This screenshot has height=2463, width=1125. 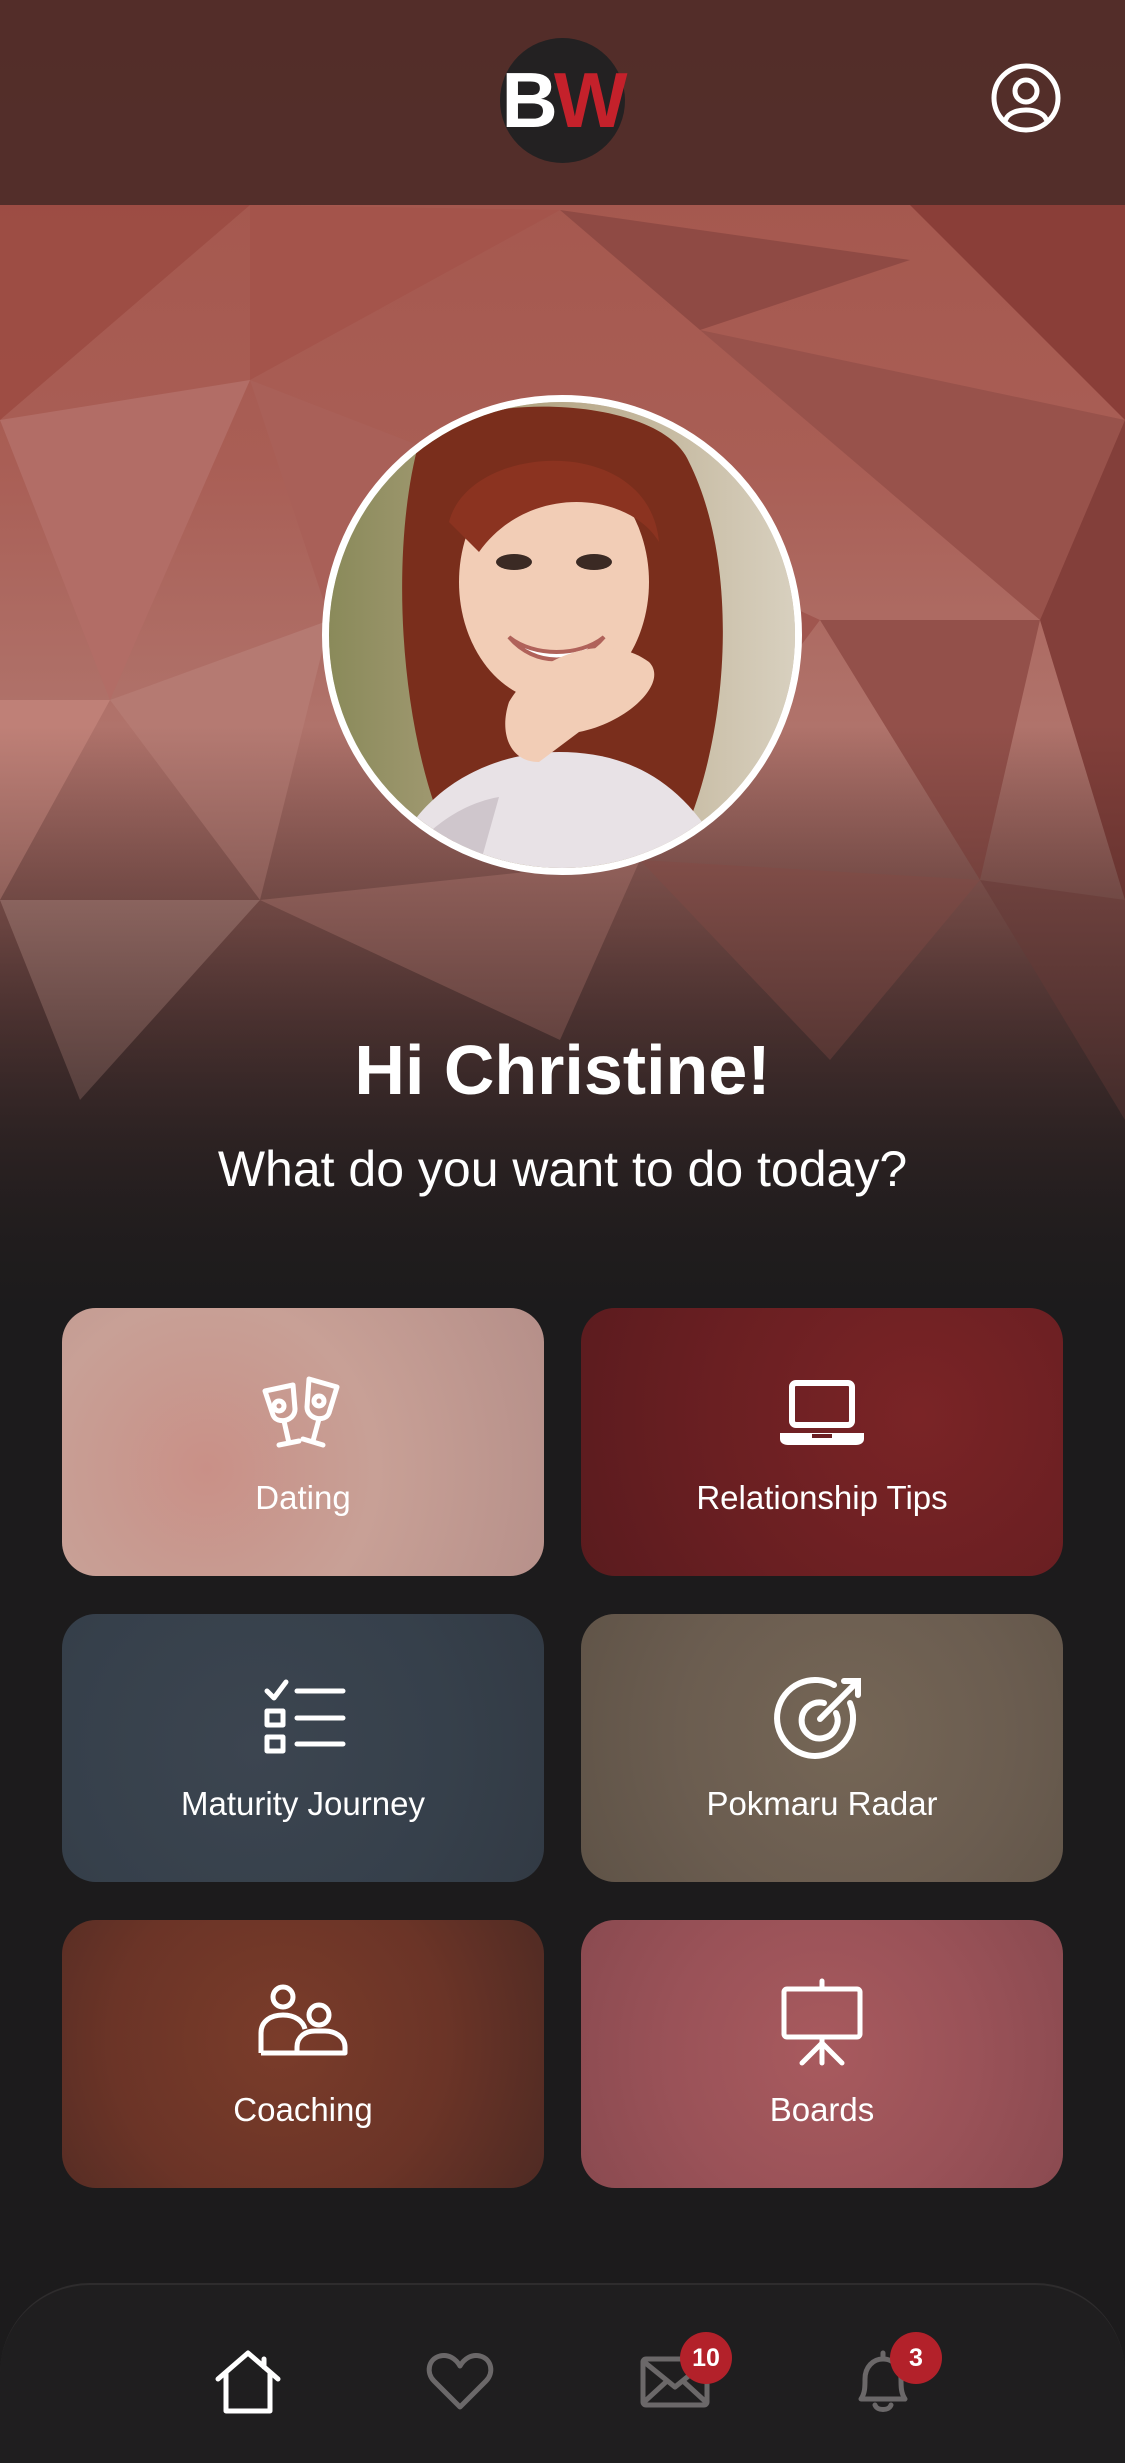 What do you see at coordinates (460, 2381) in the screenshot?
I see `heart-icon` at bounding box center [460, 2381].